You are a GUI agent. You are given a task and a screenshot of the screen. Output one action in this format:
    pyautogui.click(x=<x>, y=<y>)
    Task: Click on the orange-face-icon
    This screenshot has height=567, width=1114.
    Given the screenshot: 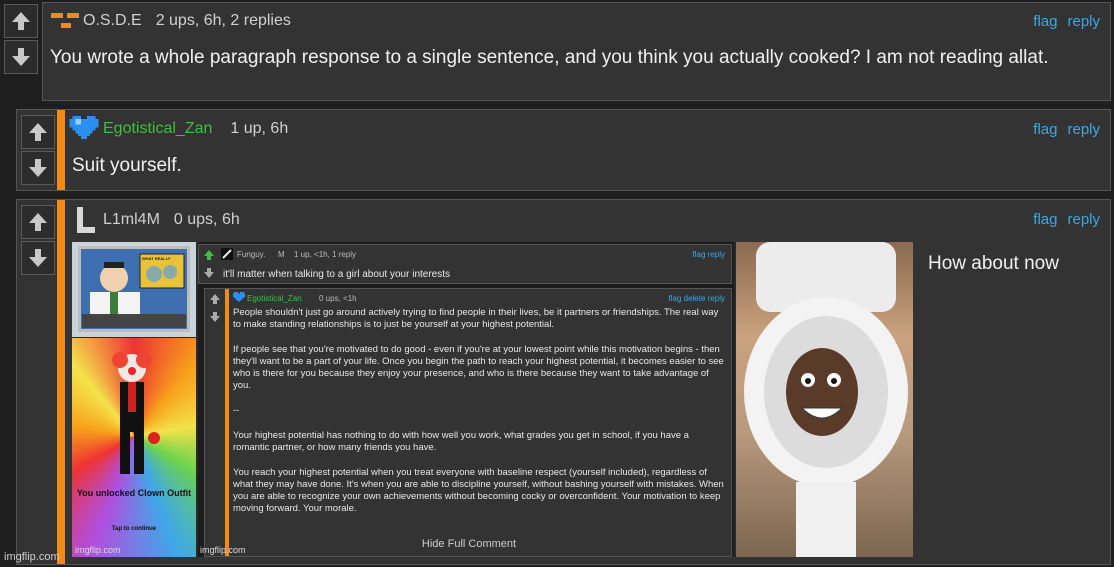 What is the action you would take?
    pyautogui.click(x=65, y=20)
    